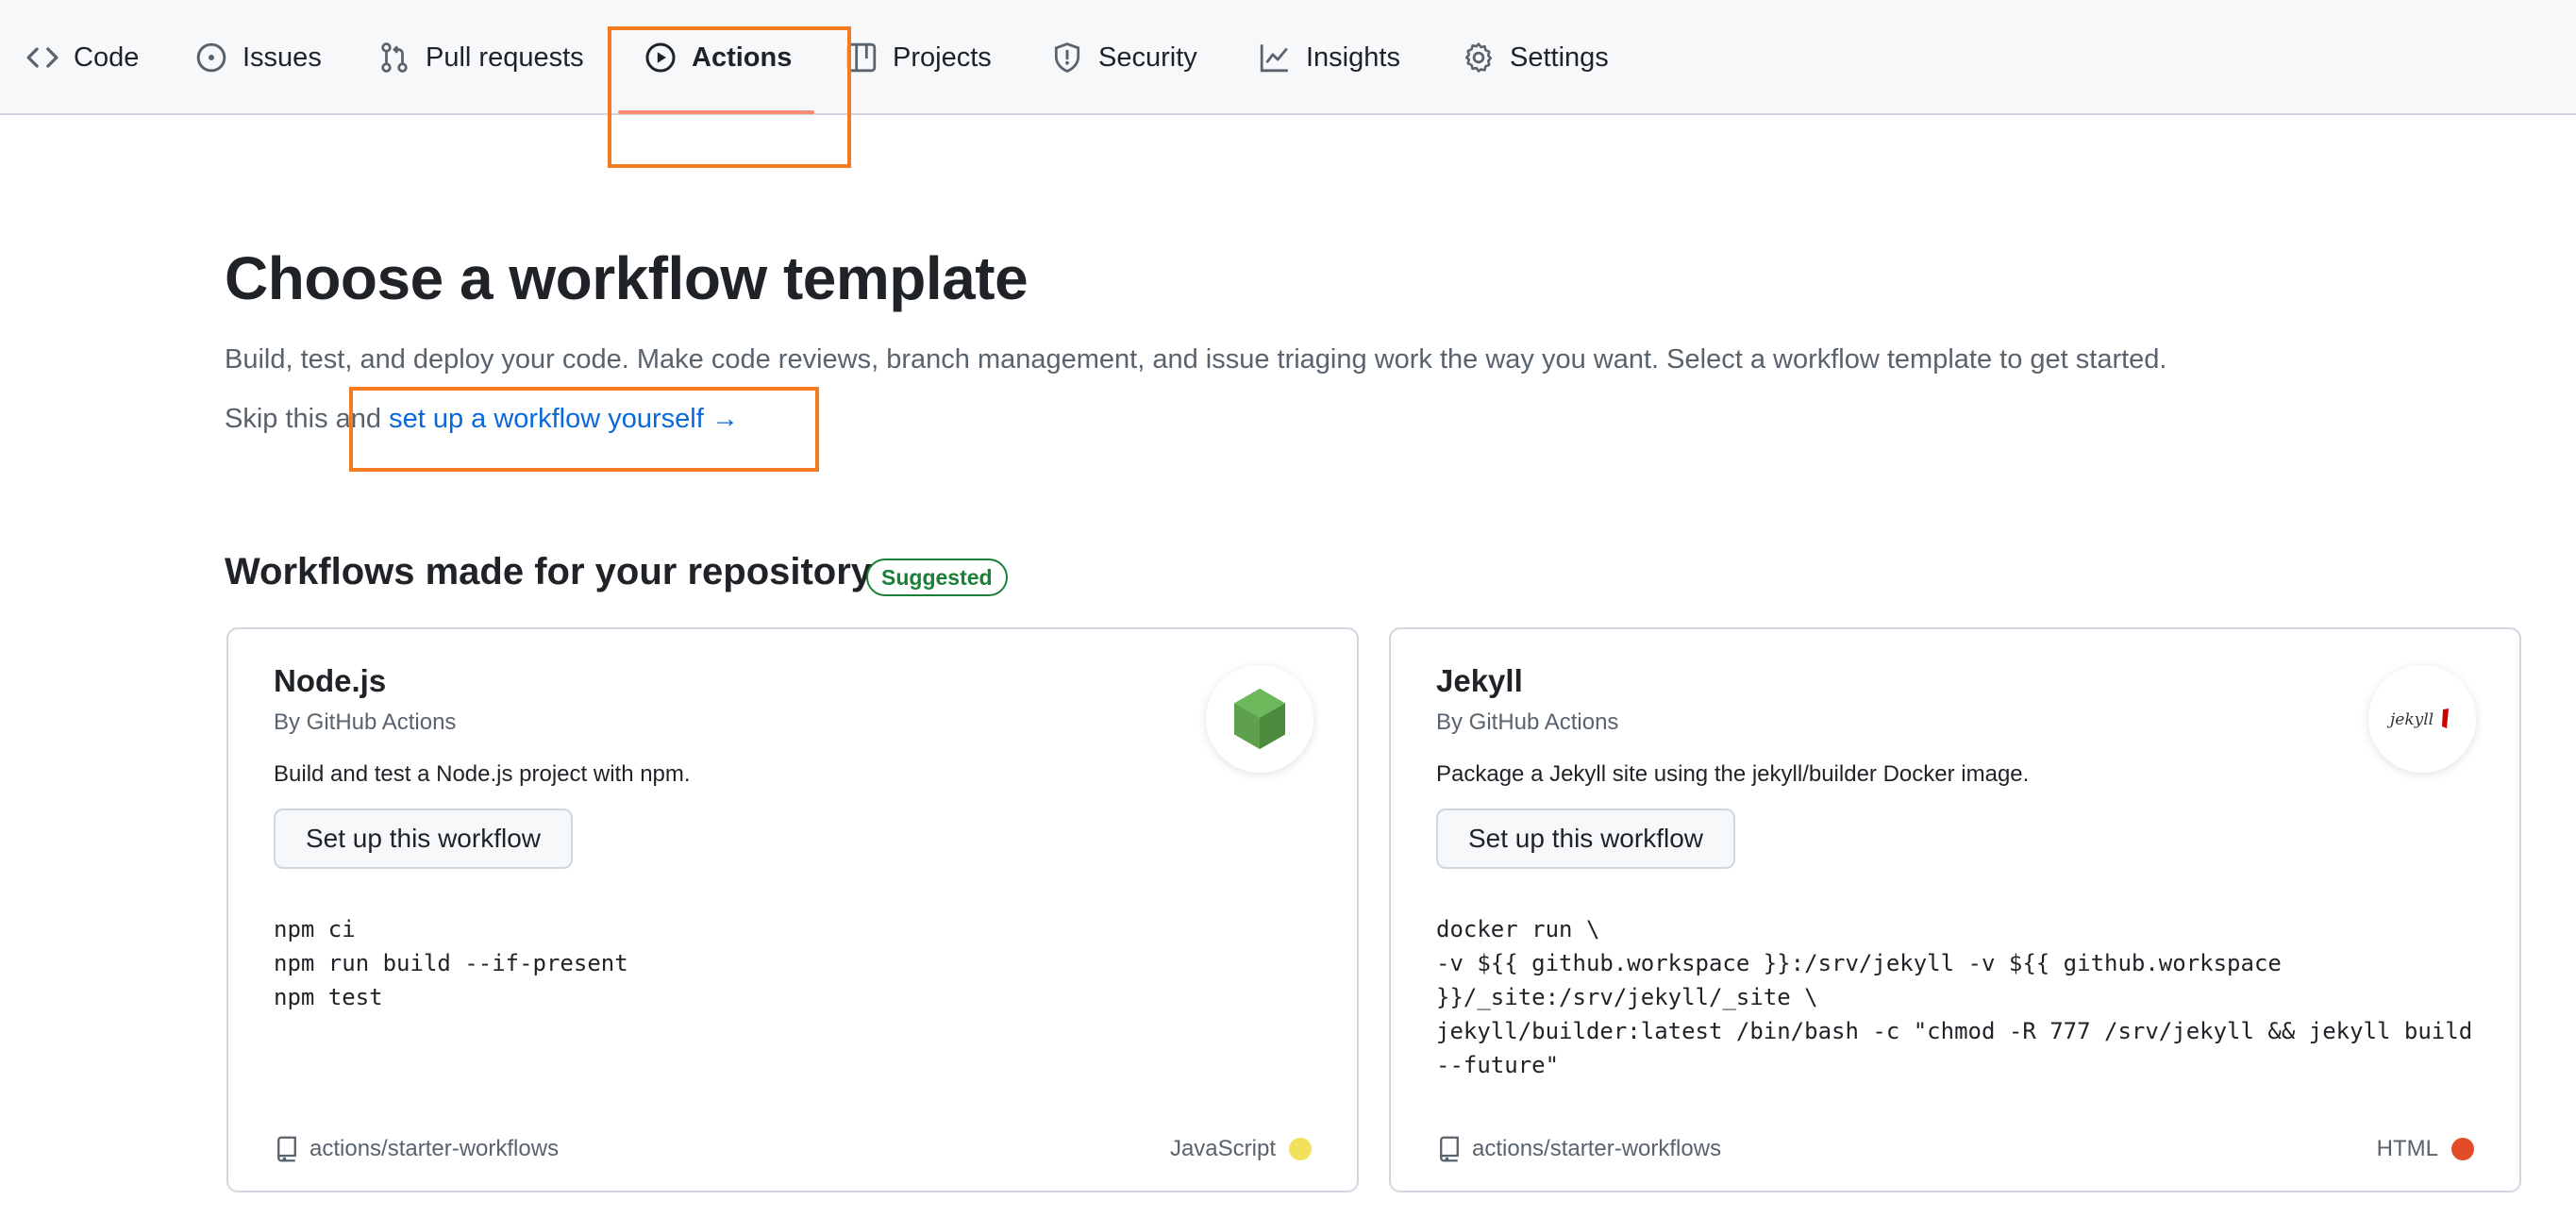  I want to click on nodejs-hexagon-icon, so click(1259, 719).